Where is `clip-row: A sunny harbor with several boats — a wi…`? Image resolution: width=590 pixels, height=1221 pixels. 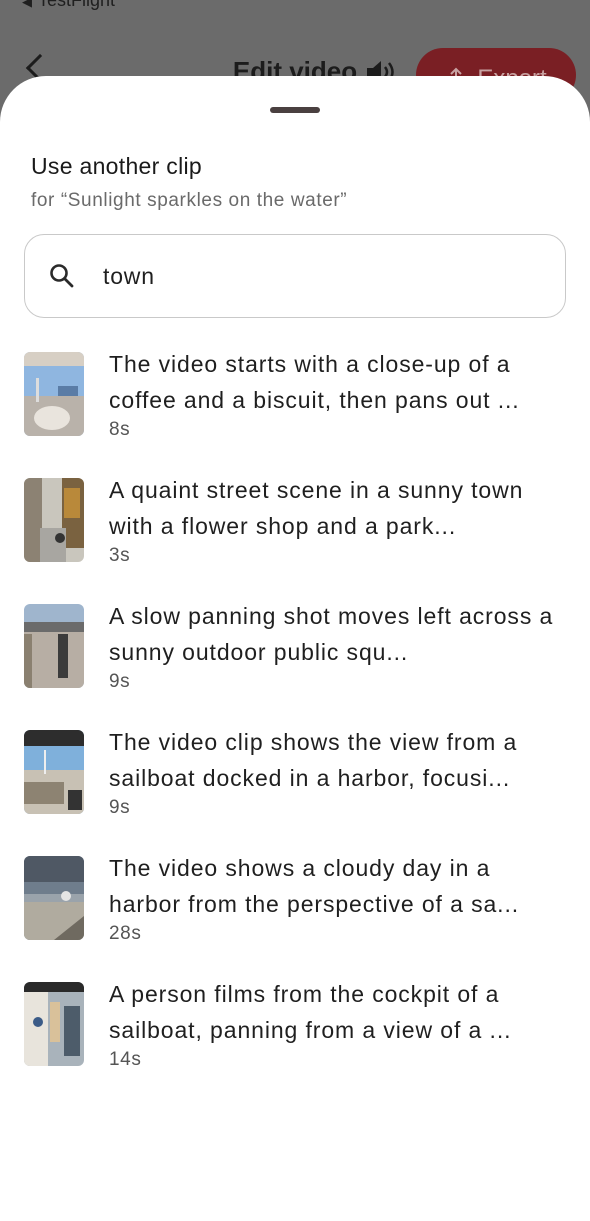
clip-row: A sunny harbor with several boats — a wi… is located at coordinates (295, 322).